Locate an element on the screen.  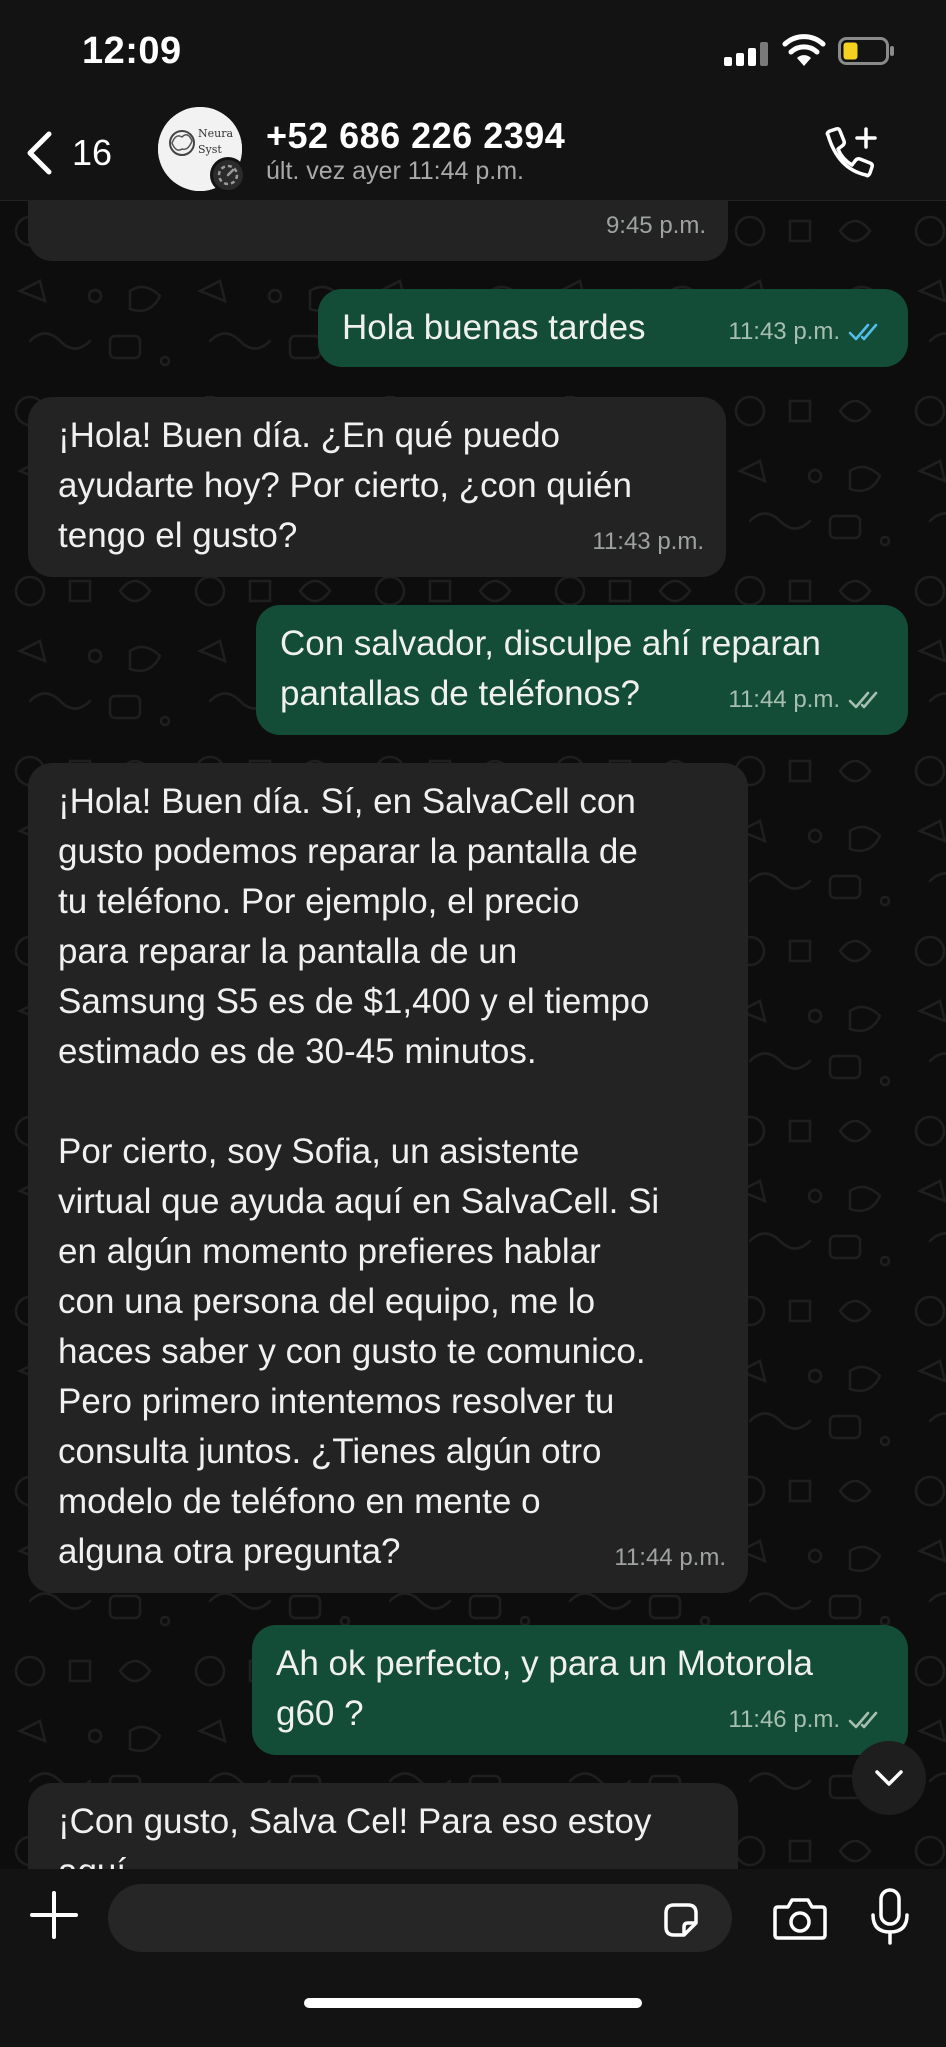
message-meta: 11:46 p.m. is located at coordinates (807, 1720).